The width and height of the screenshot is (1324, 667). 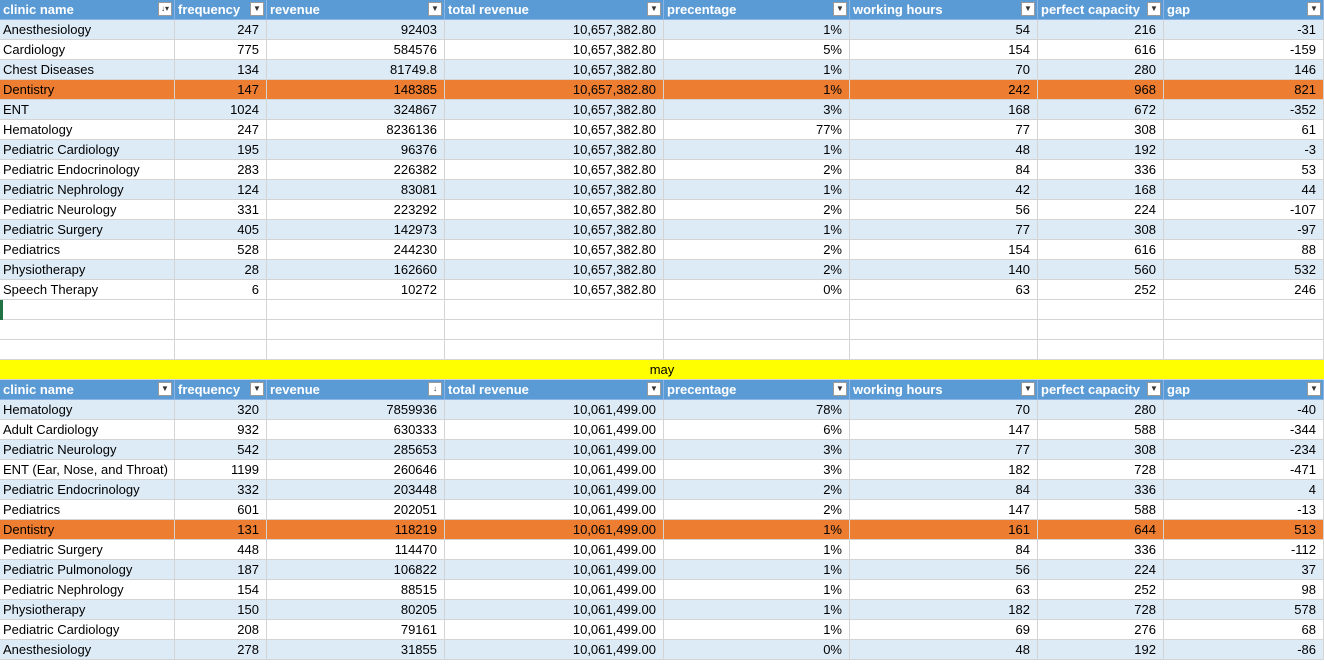 I want to click on header-clinic-name: clinic name ▼, so click(x=87, y=390).